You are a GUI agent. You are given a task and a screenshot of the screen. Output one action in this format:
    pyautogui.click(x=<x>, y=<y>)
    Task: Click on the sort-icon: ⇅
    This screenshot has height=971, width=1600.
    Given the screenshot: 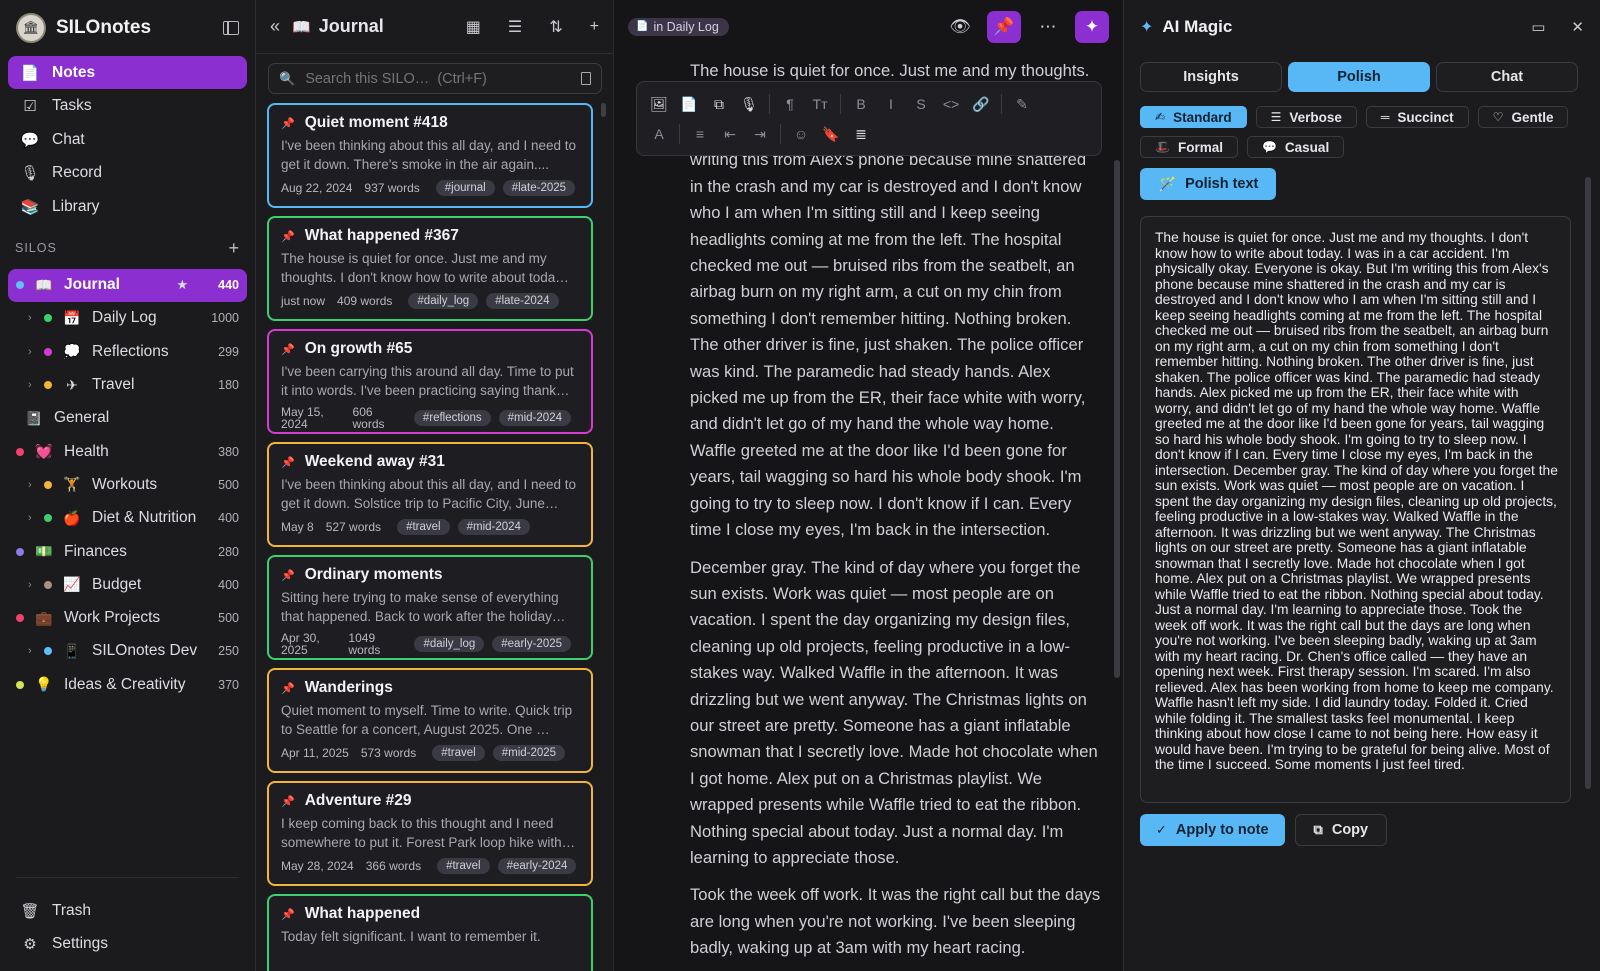 What is the action you would take?
    pyautogui.click(x=555, y=27)
    